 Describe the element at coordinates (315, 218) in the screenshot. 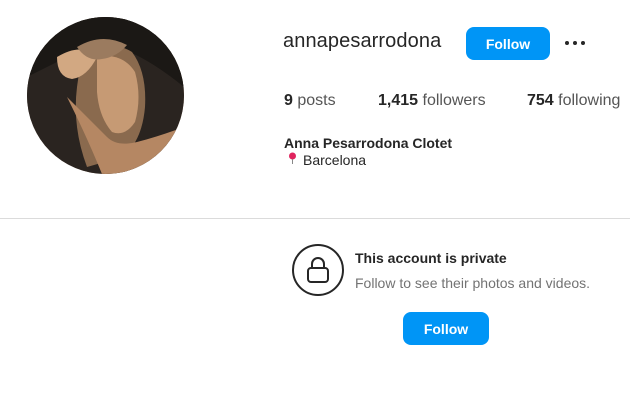

I see `section-divider` at that location.